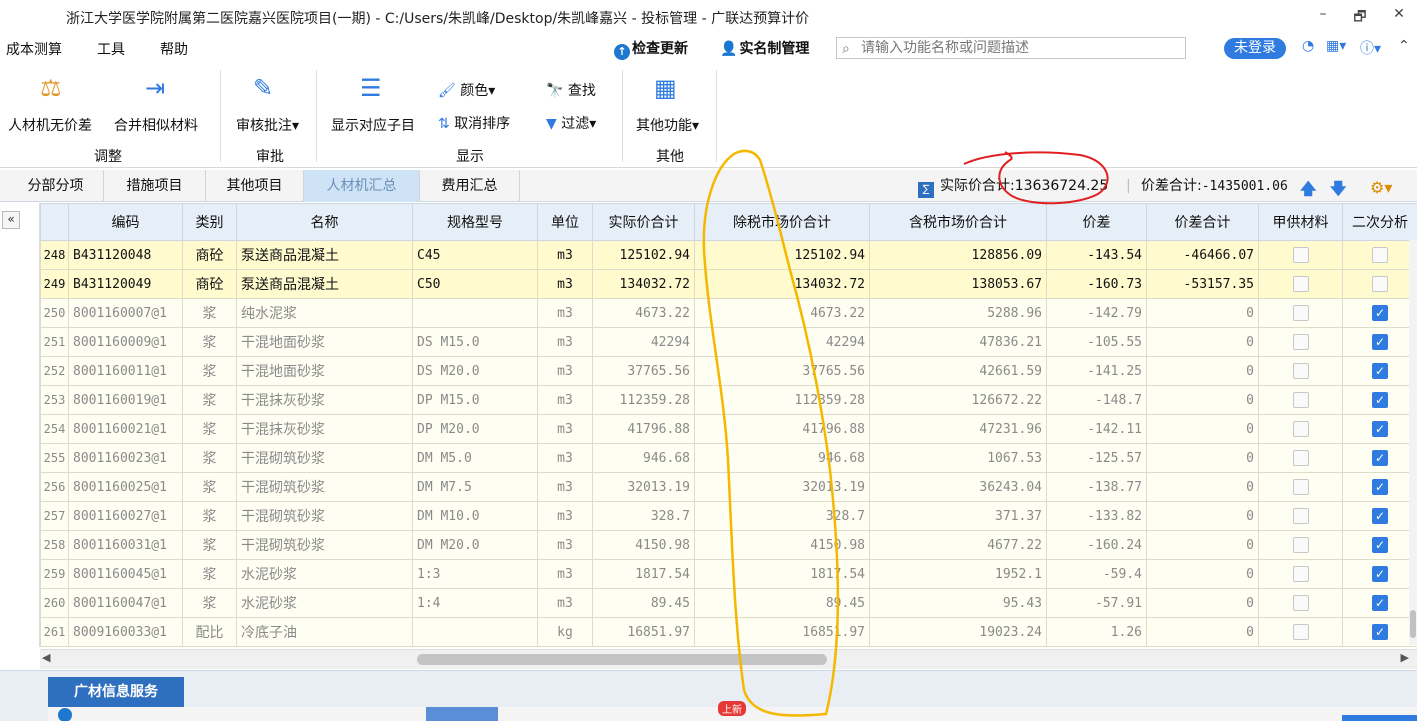 The width and height of the screenshot is (1417, 721). I want to click on price-diff-cell: -160.24, so click(1096, 545).